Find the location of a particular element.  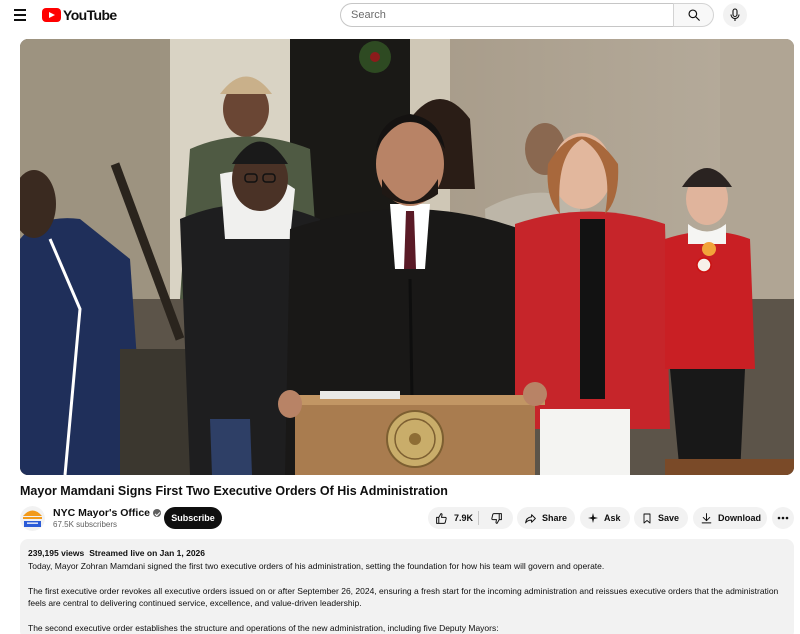

more-horizontal-icon is located at coordinates (783, 518).